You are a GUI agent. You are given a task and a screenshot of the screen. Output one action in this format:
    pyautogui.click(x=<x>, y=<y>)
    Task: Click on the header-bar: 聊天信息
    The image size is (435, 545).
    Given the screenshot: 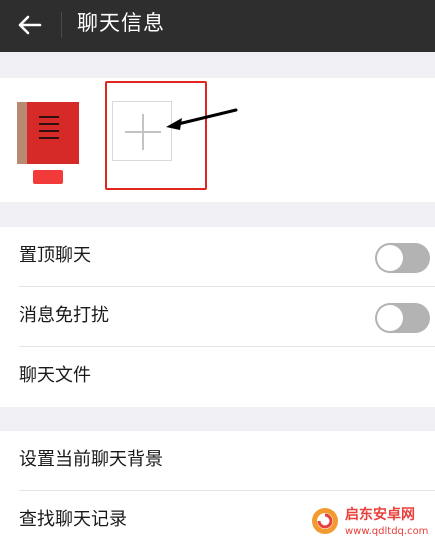 What is the action you would take?
    pyautogui.click(x=217, y=26)
    